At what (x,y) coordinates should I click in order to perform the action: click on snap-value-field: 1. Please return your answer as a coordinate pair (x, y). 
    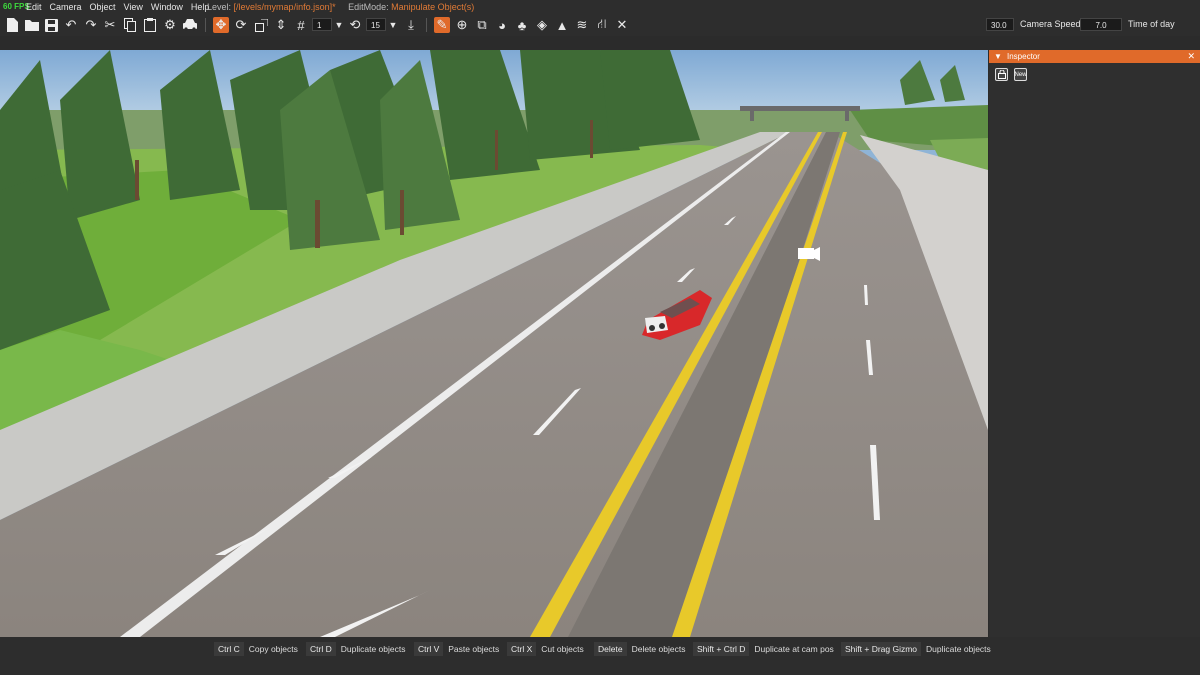
    Looking at the image, I should click on (322, 24).